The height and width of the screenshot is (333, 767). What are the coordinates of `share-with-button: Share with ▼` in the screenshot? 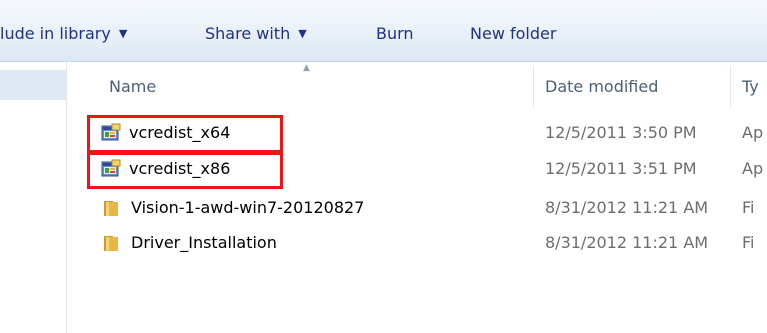 It's located at (256, 34).